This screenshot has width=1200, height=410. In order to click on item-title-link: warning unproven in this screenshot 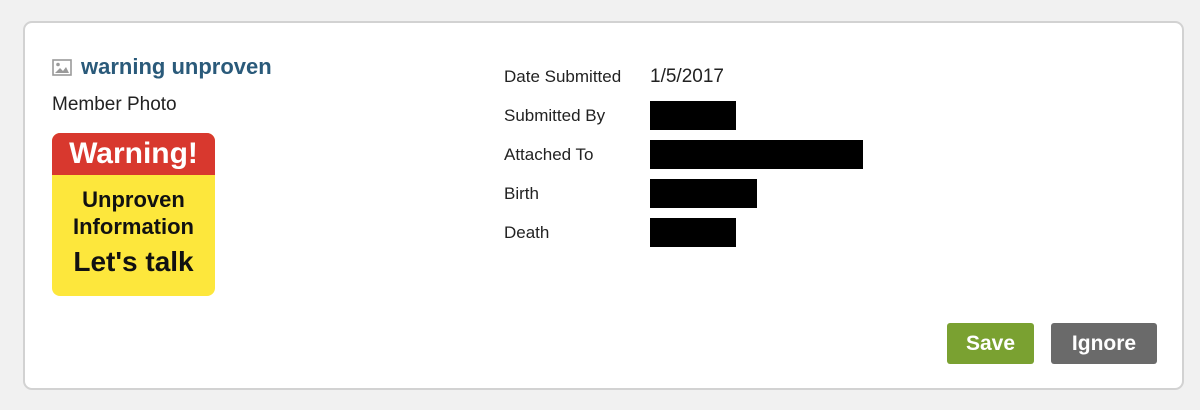, I will do `click(176, 67)`.